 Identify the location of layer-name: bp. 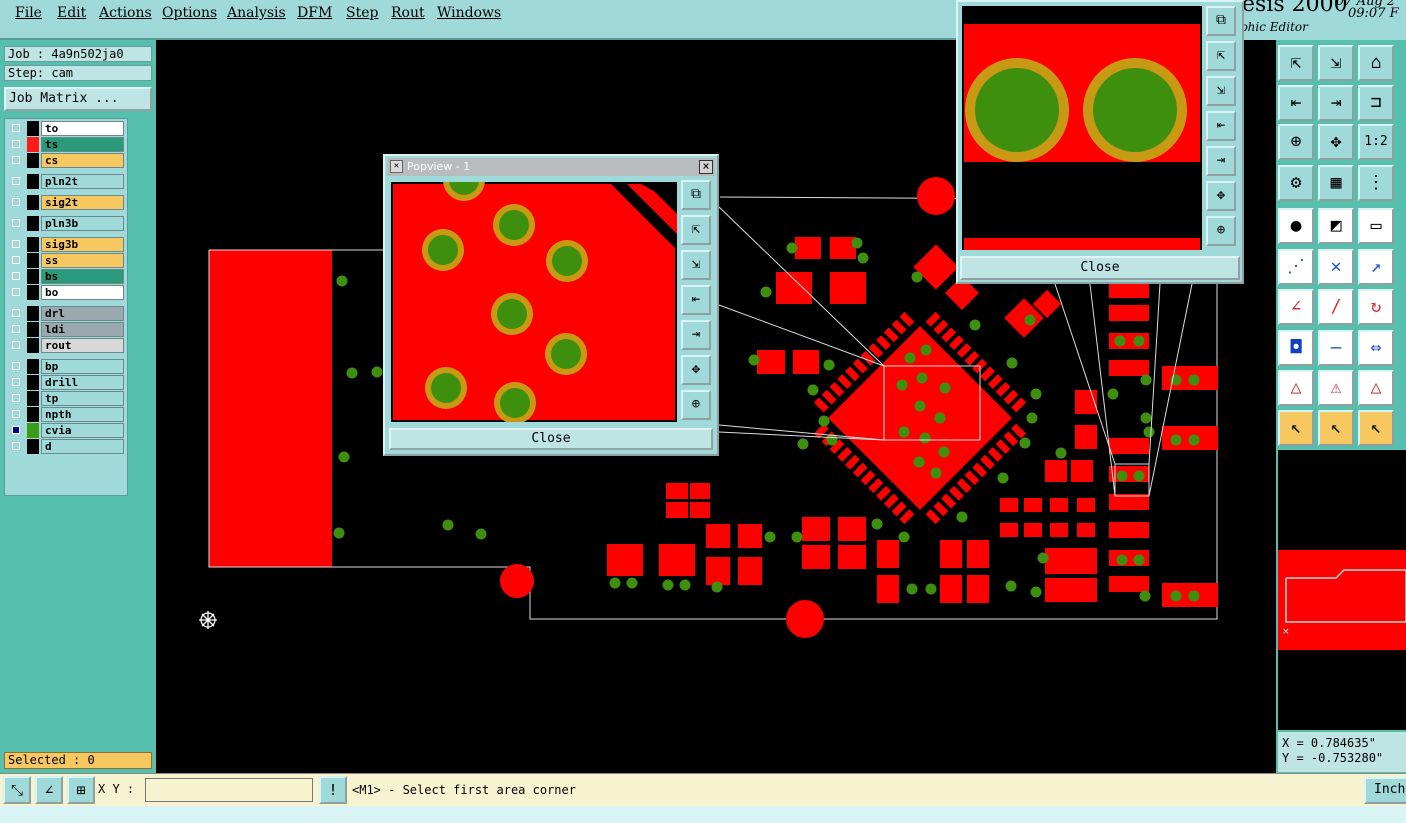
(82, 366).